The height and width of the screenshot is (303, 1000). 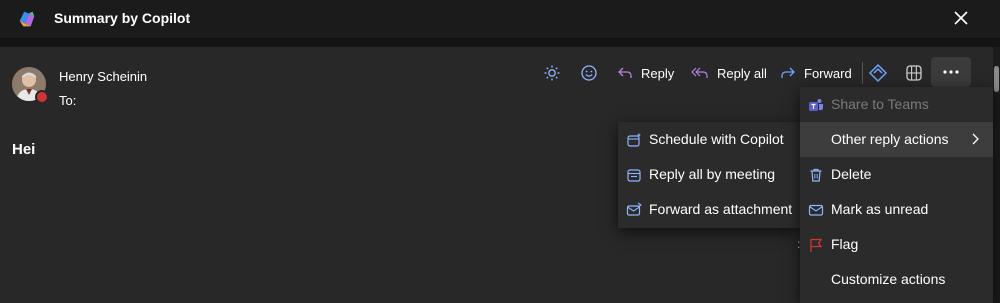 What do you see at coordinates (851, 174) in the screenshot?
I see `delete-label: Delete` at bounding box center [851, 174].